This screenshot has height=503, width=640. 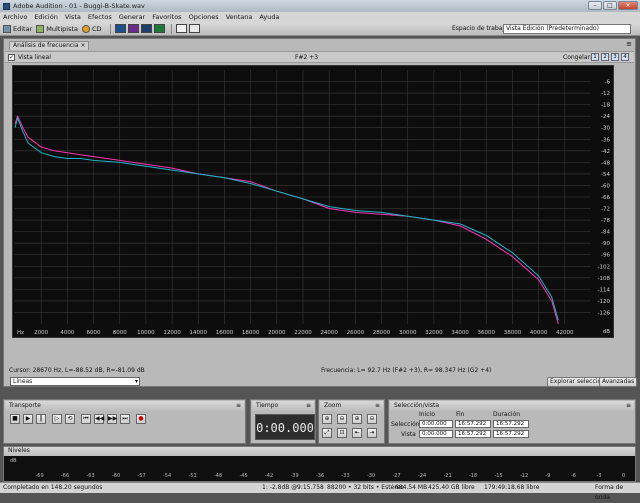 I want to click on level-tick-label: -39, so click(x=294, y=476).